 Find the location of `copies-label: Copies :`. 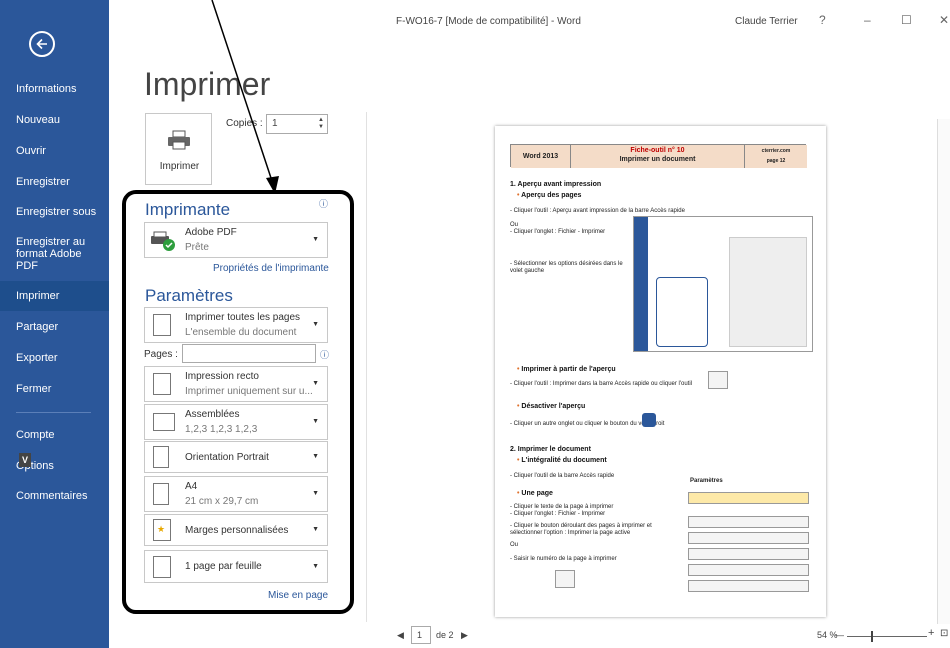

copies-label: Copies : is located at coordinates (244, 123).